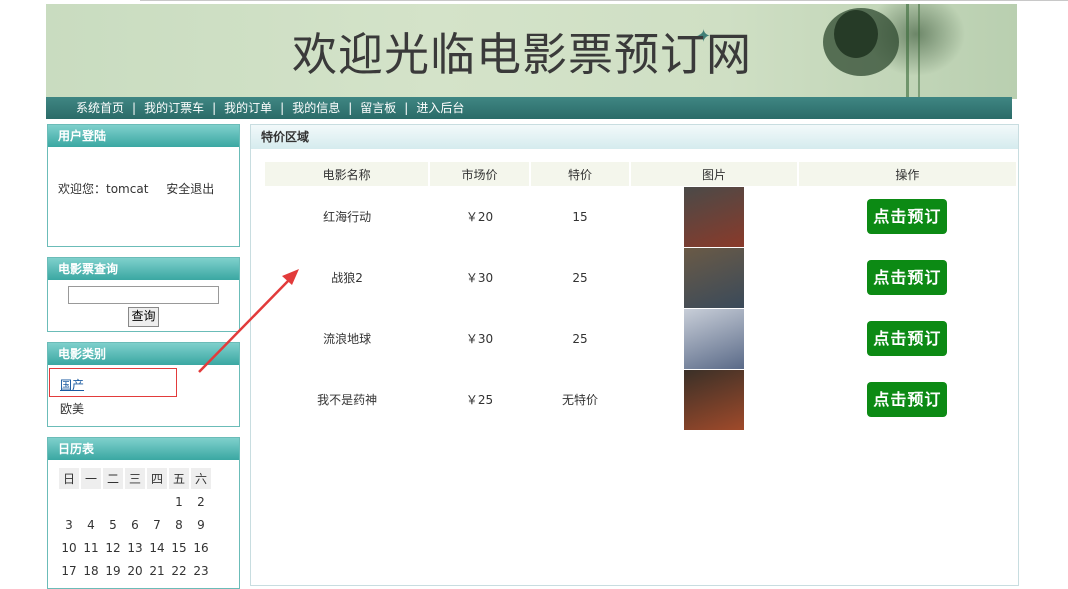 The width and height of the screenshot is (1068, 589). Describe the element at coordinates (348, 174) in the screenshot. I see `column-header: 电影名称` at that location.